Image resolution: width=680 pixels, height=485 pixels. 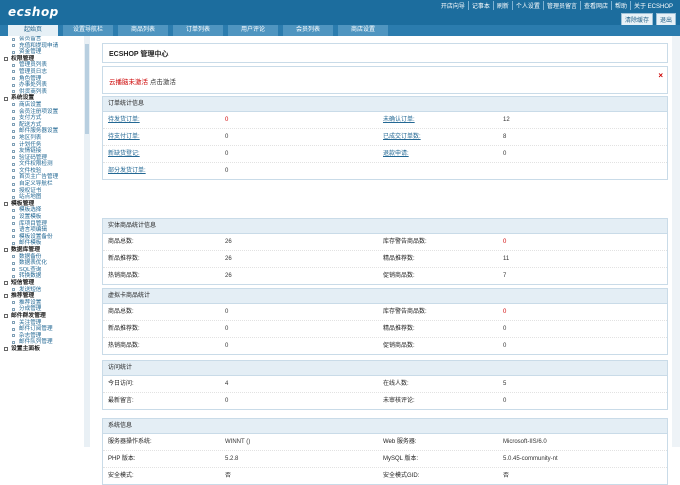 I want to click on stats-row: 商品总数: 26 库存警告商品数: 0, so click(x=385, y=242).